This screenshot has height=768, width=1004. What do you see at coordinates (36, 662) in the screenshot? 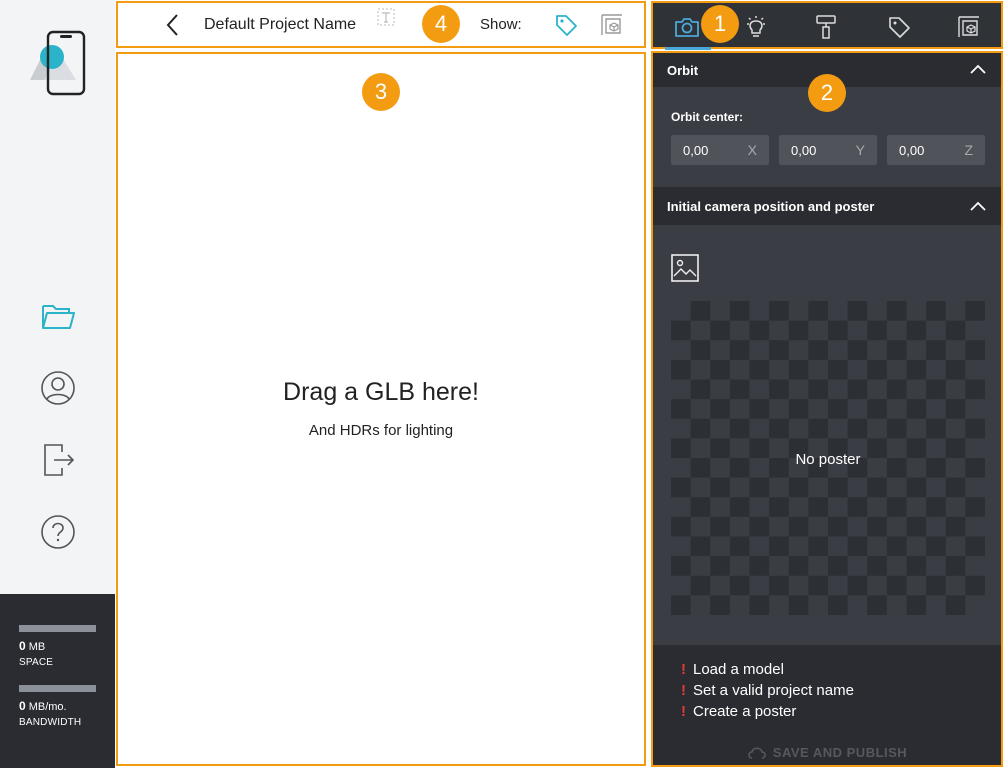
I see `space-label: SPACE` at bounding box center [36, 662].